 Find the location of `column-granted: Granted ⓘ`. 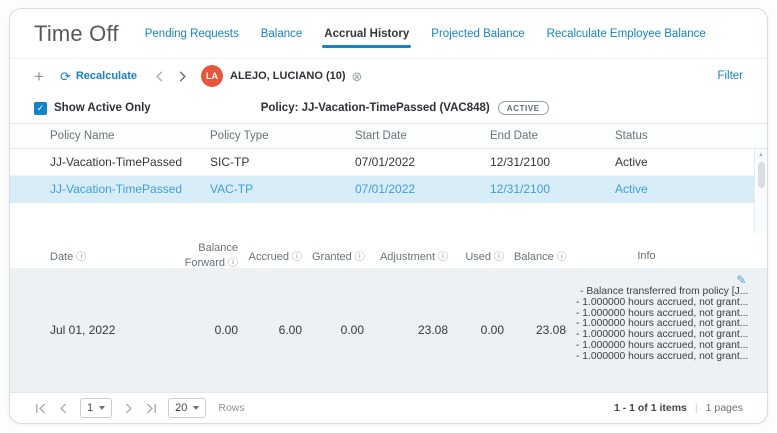

column-granted: Granted ⓘ is located at coordinates (338, 257).